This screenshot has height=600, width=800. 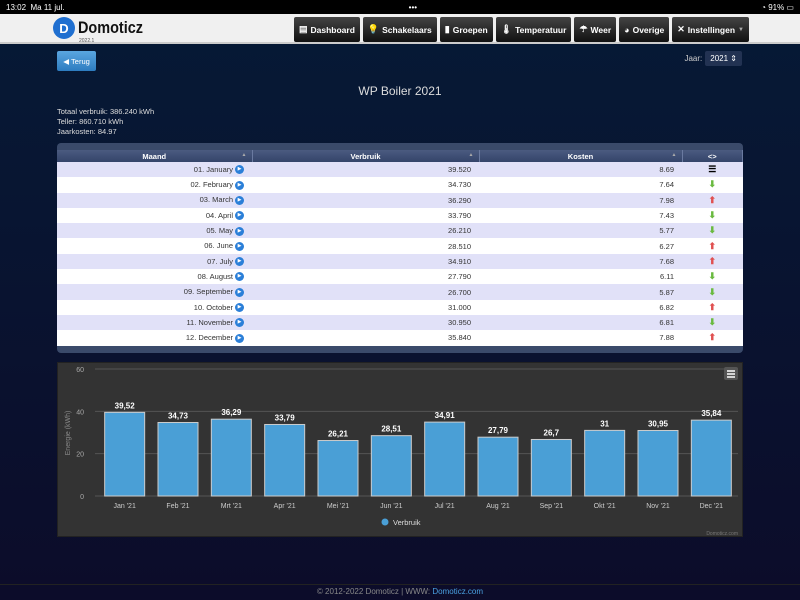 I want to click on y-tick-label: 0, so click(x=82, y=497).